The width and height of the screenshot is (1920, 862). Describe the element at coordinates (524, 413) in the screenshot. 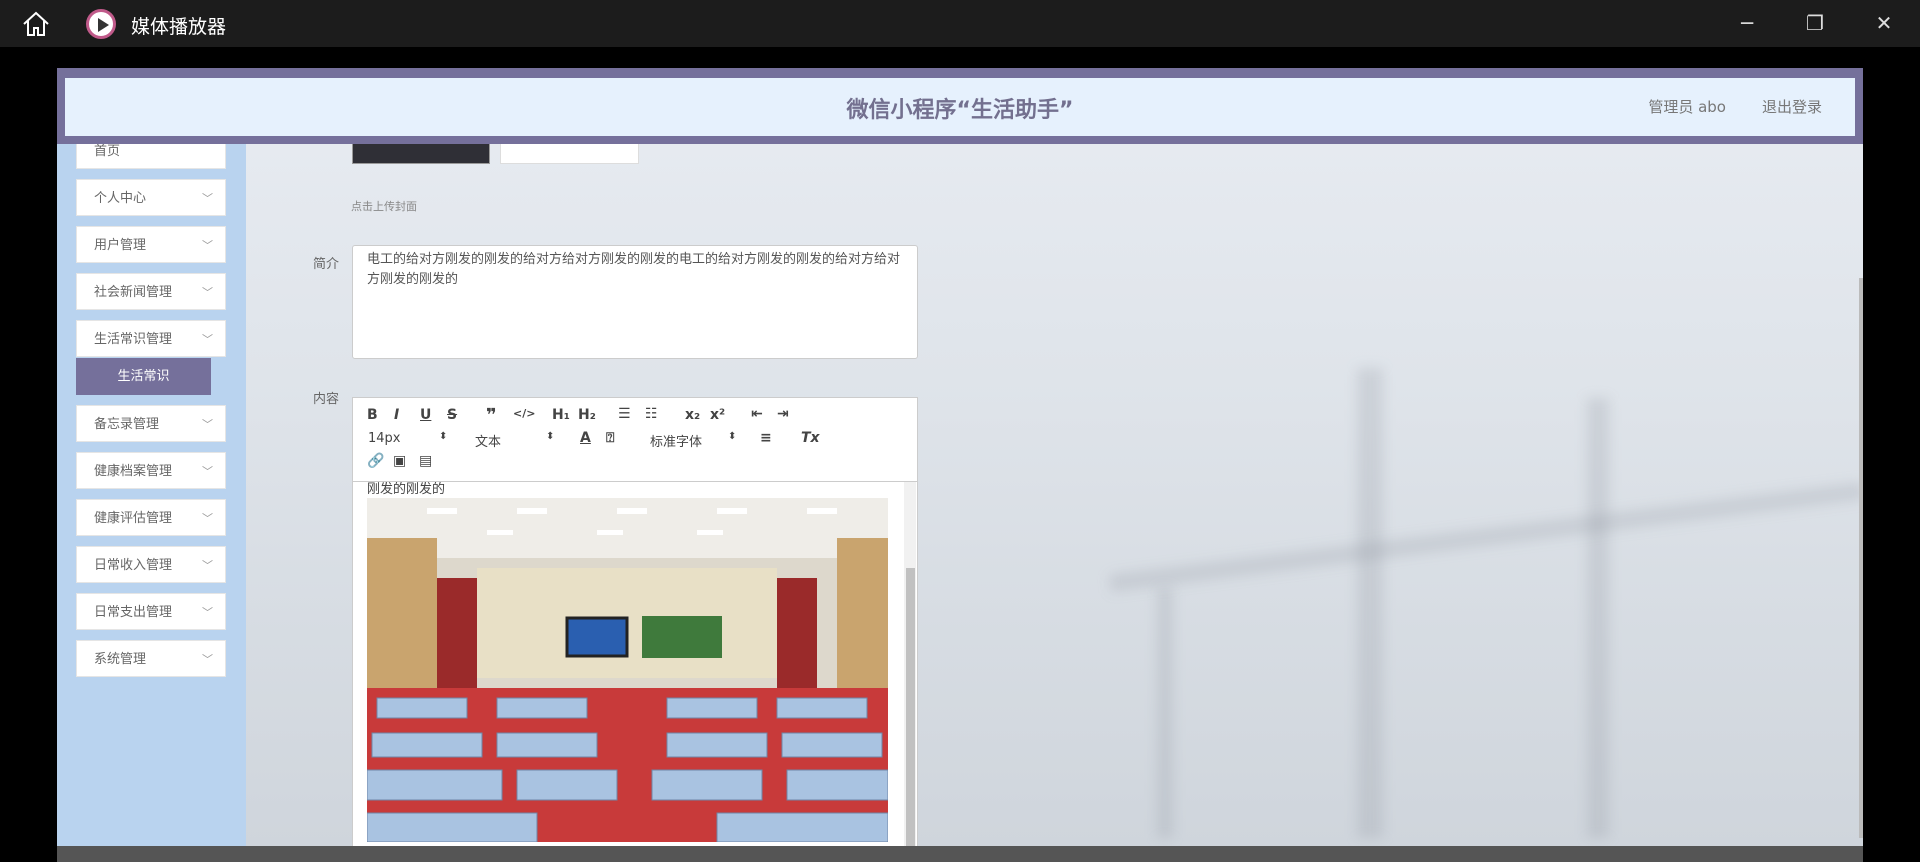

I see `code-button: </>` at that location.